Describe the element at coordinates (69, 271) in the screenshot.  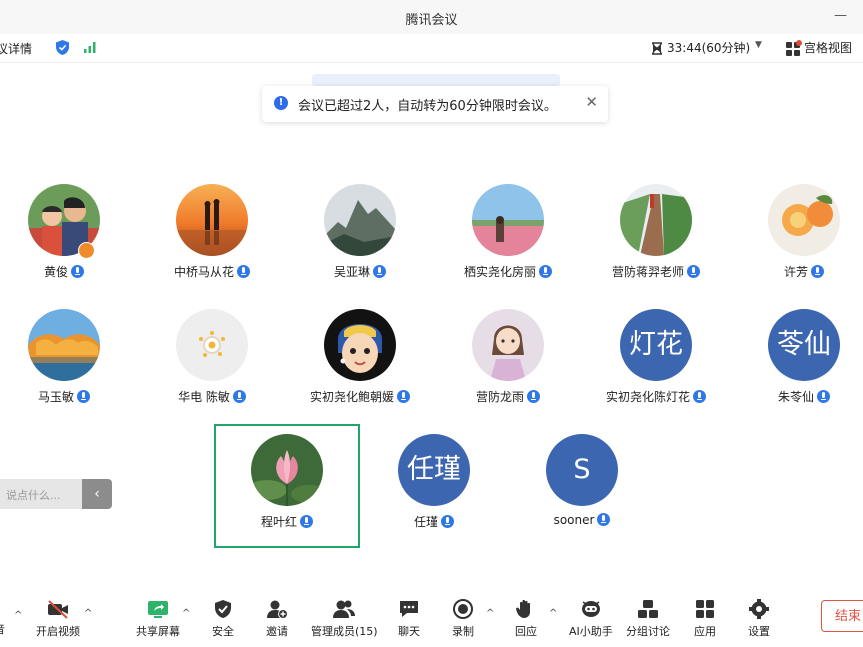
I see `participant-name-row: 黄俊` at that location.